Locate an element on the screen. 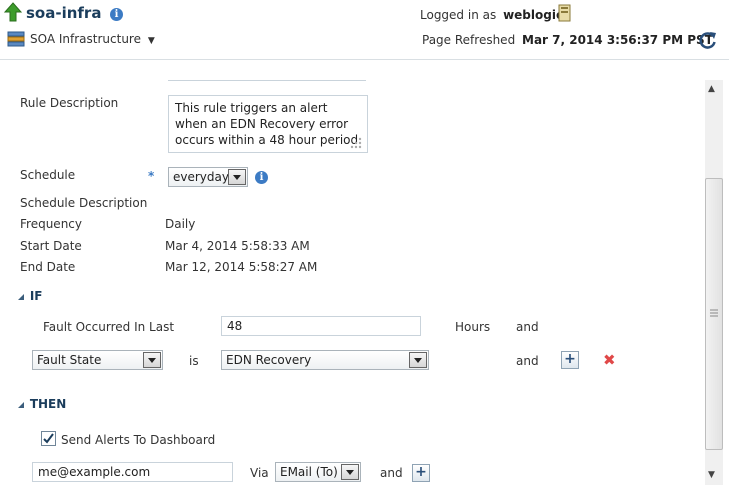 Image resolution: width=729 pixels, height=490 pixels. logged-in-info: Logged in as weblogic is located at coordinates (491, 15).